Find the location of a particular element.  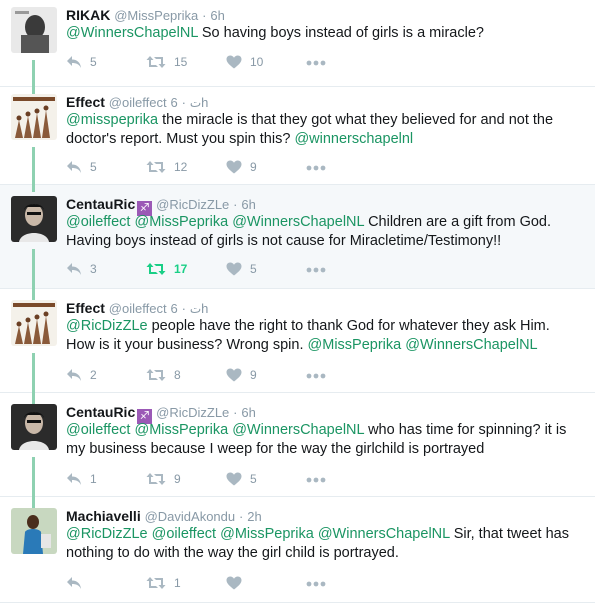

username: @DavidAkondu is located at coordinates (190, 516).